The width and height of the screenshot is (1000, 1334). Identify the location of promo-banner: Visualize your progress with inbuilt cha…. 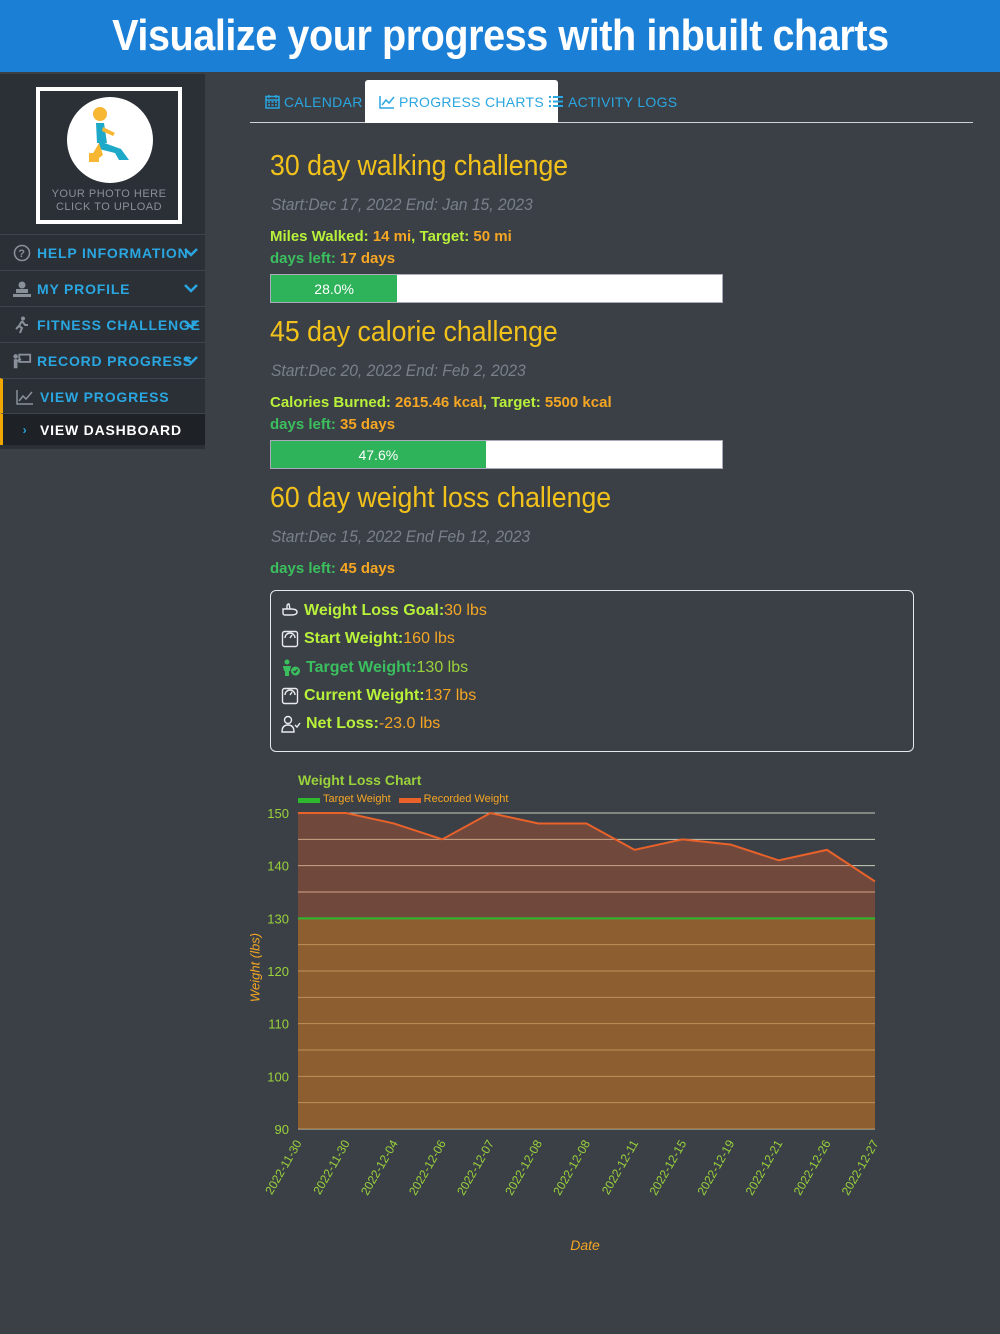
(500, 36).